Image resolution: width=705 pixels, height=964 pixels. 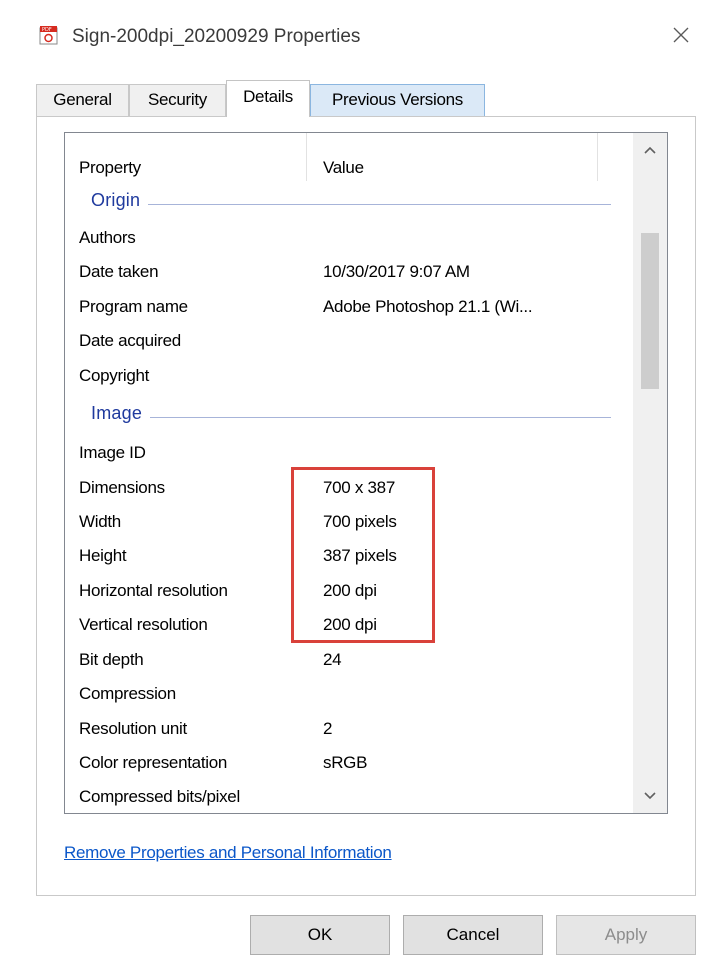 I want to click on property-row: Color representation sRGB, so click(x=349, y=764).